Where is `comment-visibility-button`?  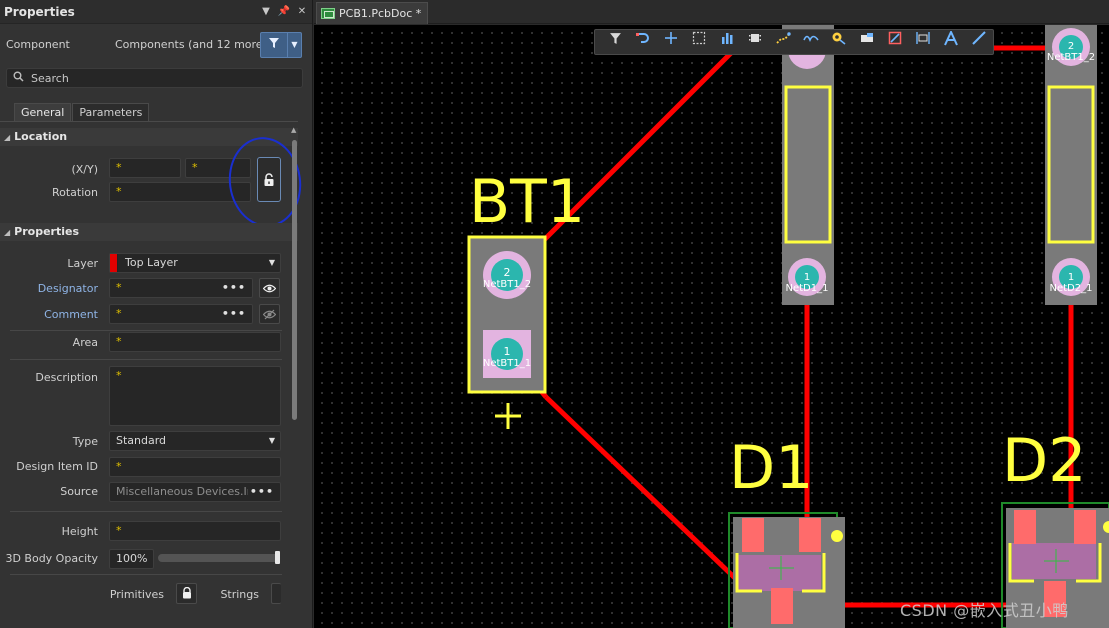
comment-visibility-button is located at coordinates (269, 314).